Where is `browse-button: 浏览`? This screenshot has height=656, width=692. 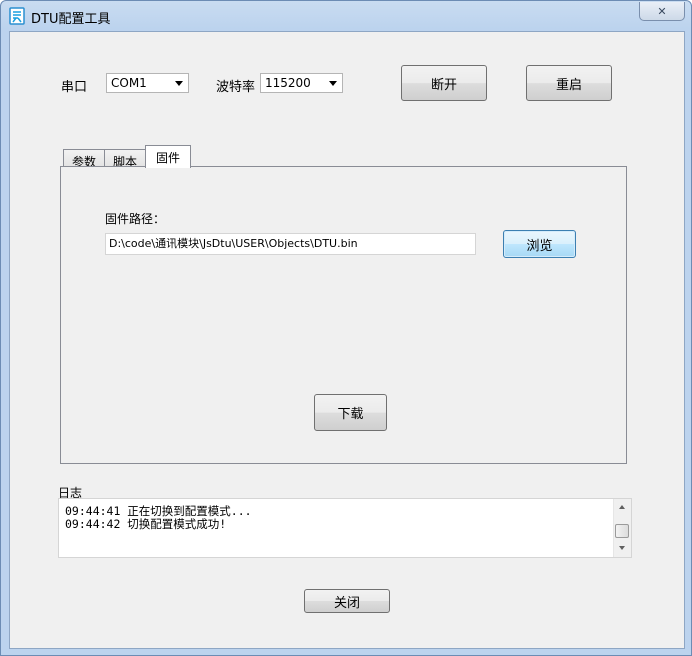 browse-button: 浏览 is located at coordinates (539, 244).